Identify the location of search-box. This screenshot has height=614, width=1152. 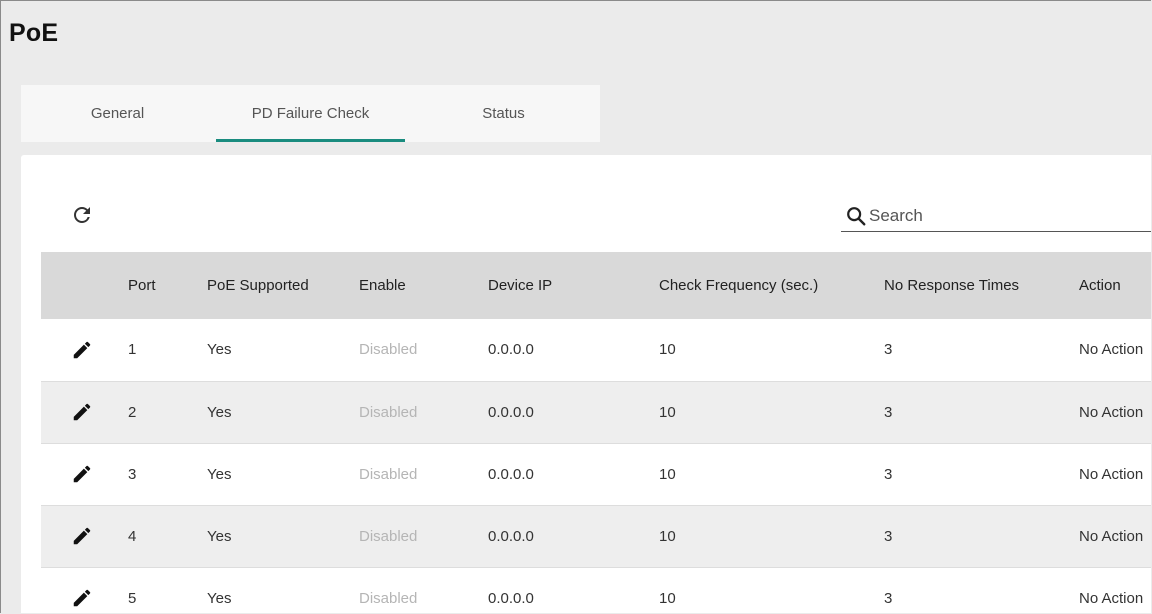
(996, 216).